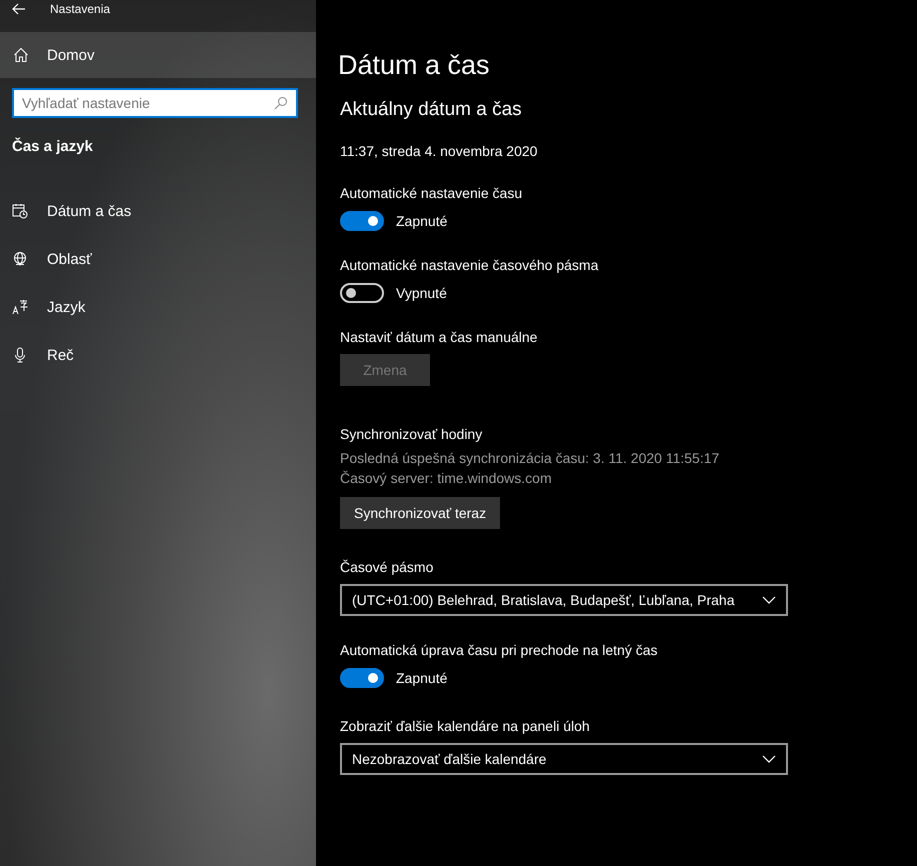  What do you see at coordinates (53, 146) in the screenshot?
I see `category-heading: Čas a jazyk` at bounding box center [53, 146].